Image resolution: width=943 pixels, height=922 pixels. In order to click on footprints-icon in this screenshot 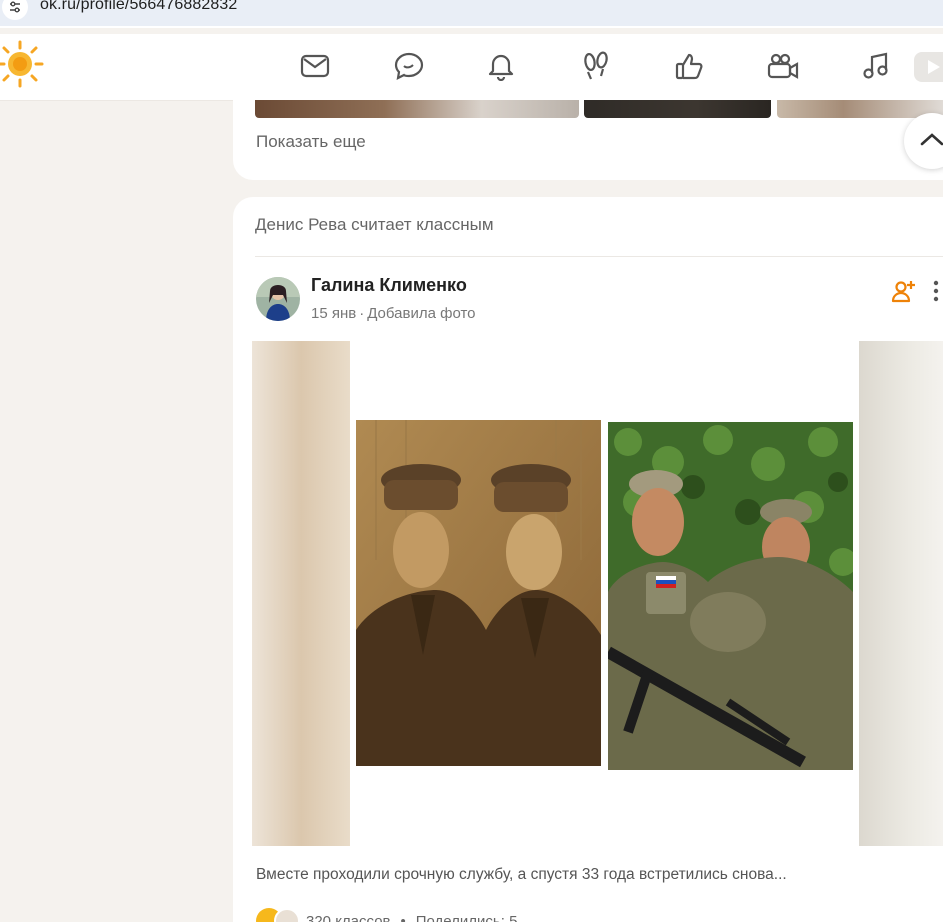, I will do `click(596, 66)`.